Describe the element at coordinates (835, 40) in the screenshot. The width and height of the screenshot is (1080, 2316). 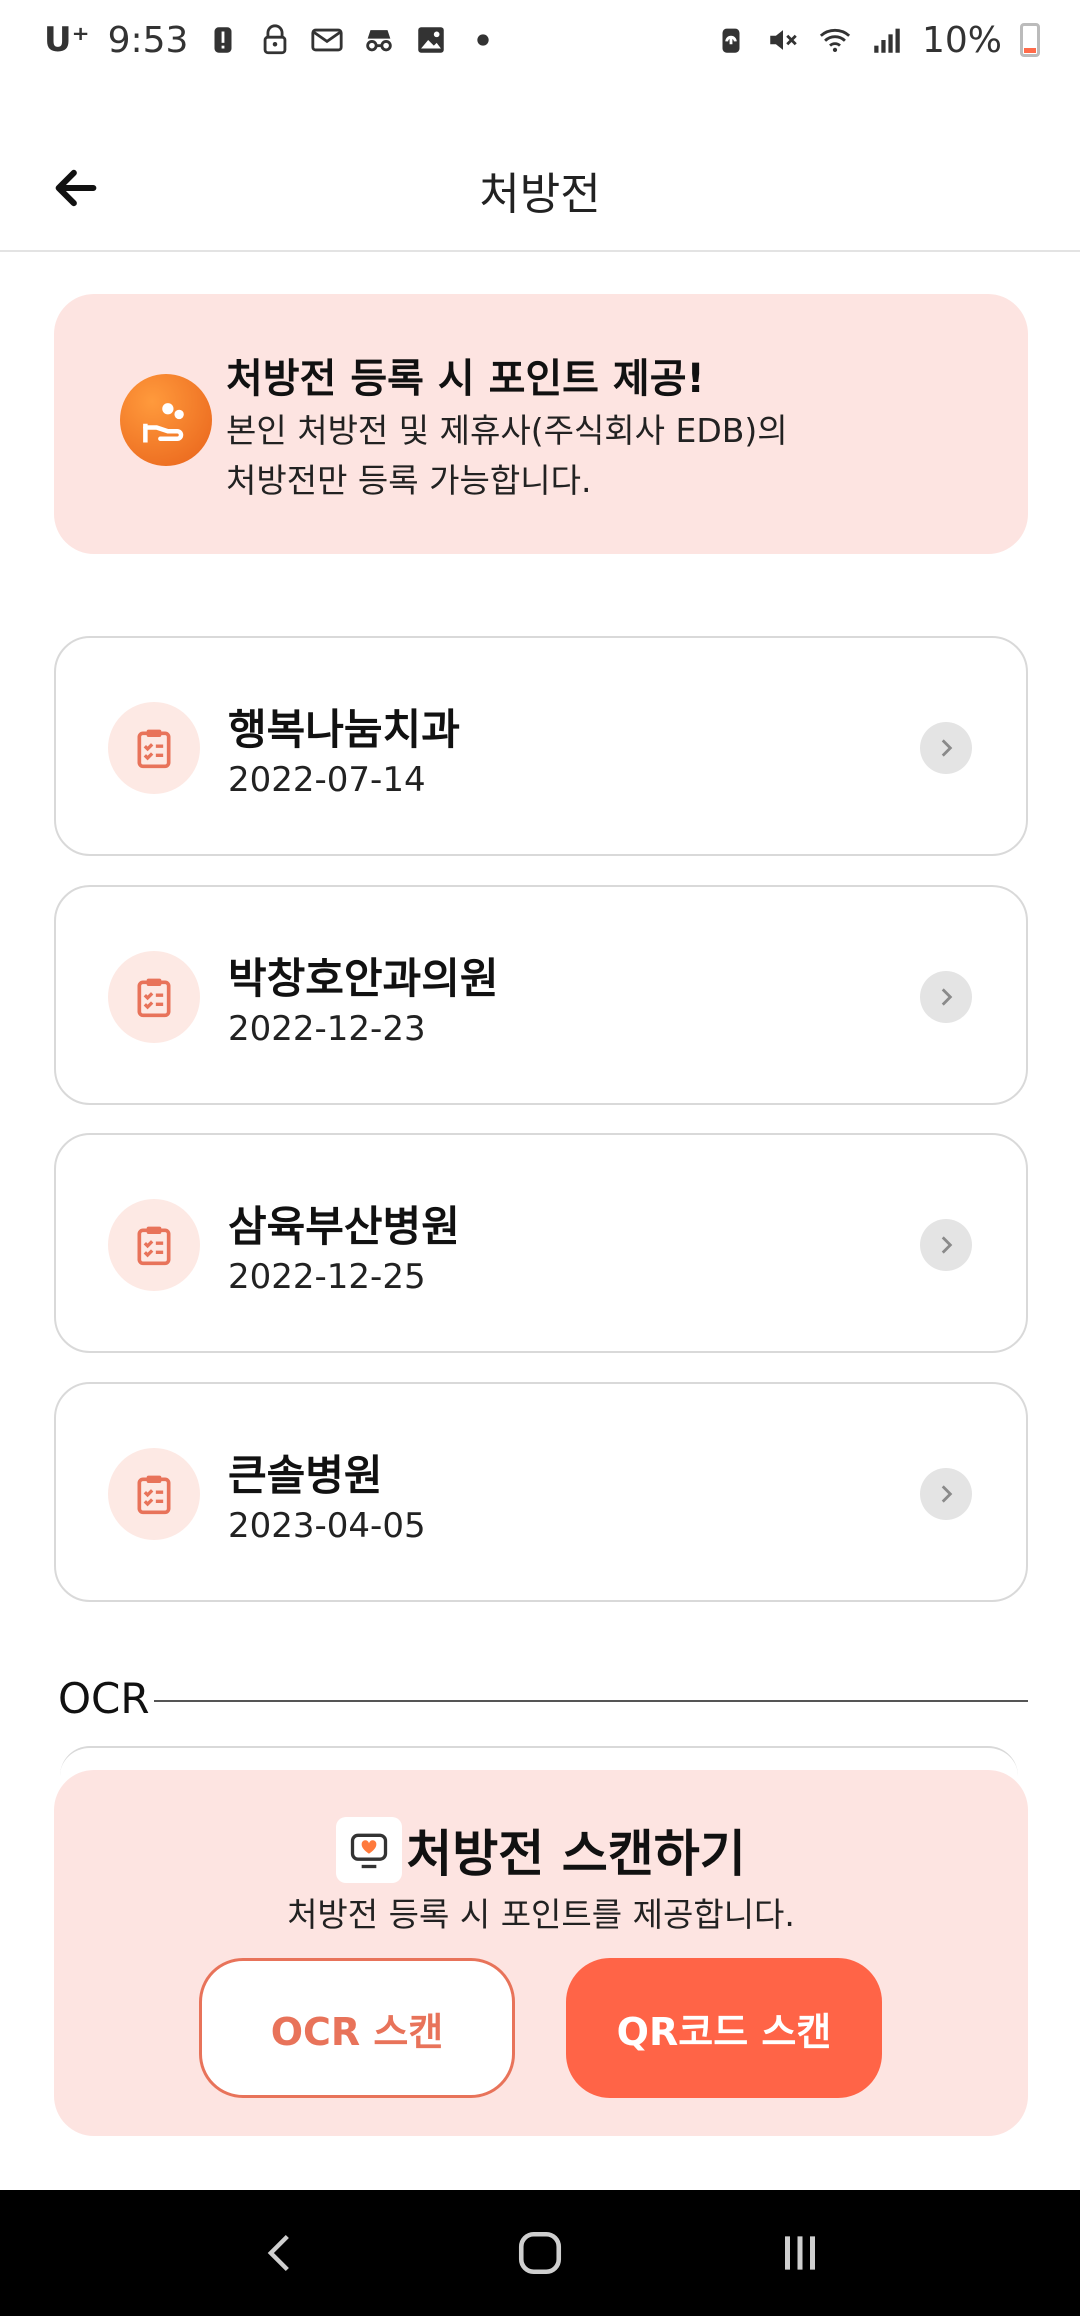
I see `wifi-icon` at that location.